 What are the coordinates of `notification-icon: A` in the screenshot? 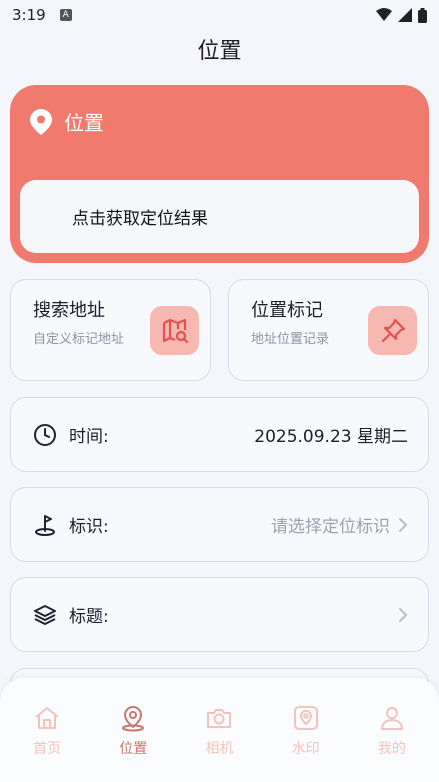 It's located at (65, 15).